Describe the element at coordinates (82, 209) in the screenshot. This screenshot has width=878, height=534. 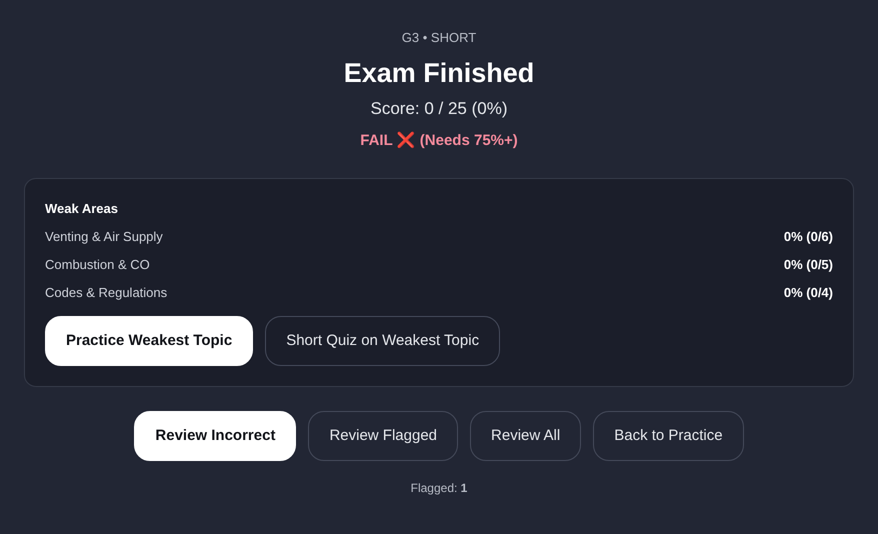
I see `card-heading: Weak Areas` at that location.